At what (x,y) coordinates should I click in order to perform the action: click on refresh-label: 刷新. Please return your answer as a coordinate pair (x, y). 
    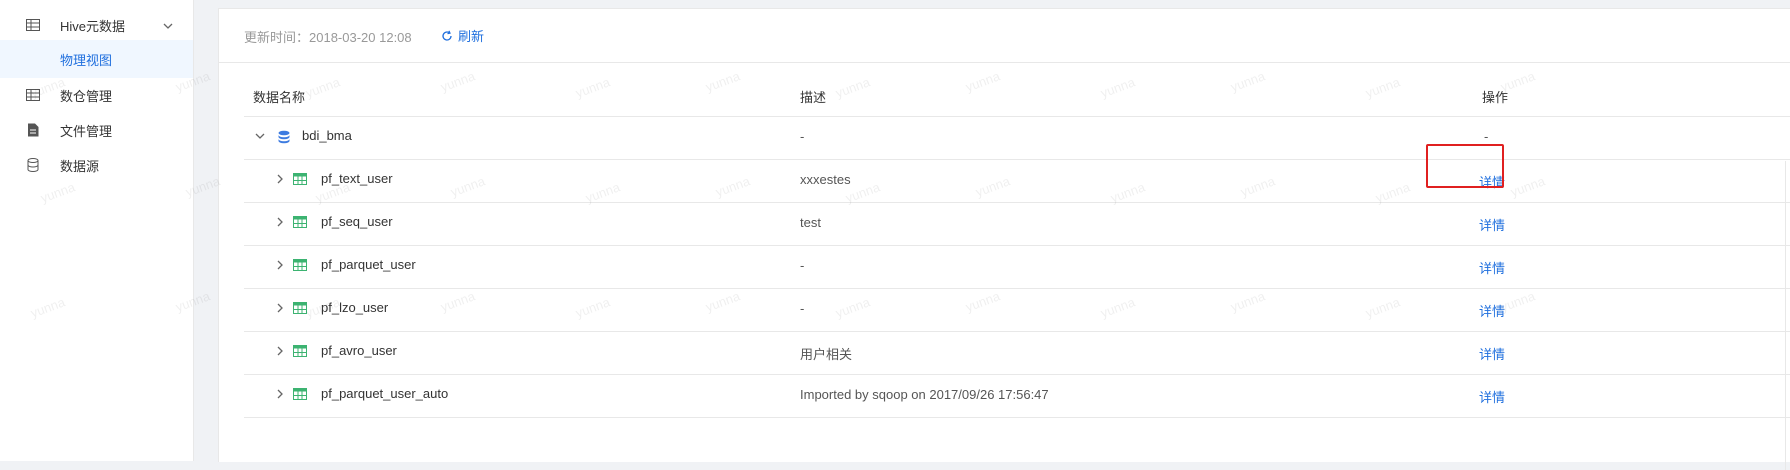
    Looking at the image, I should click on (471, 36).